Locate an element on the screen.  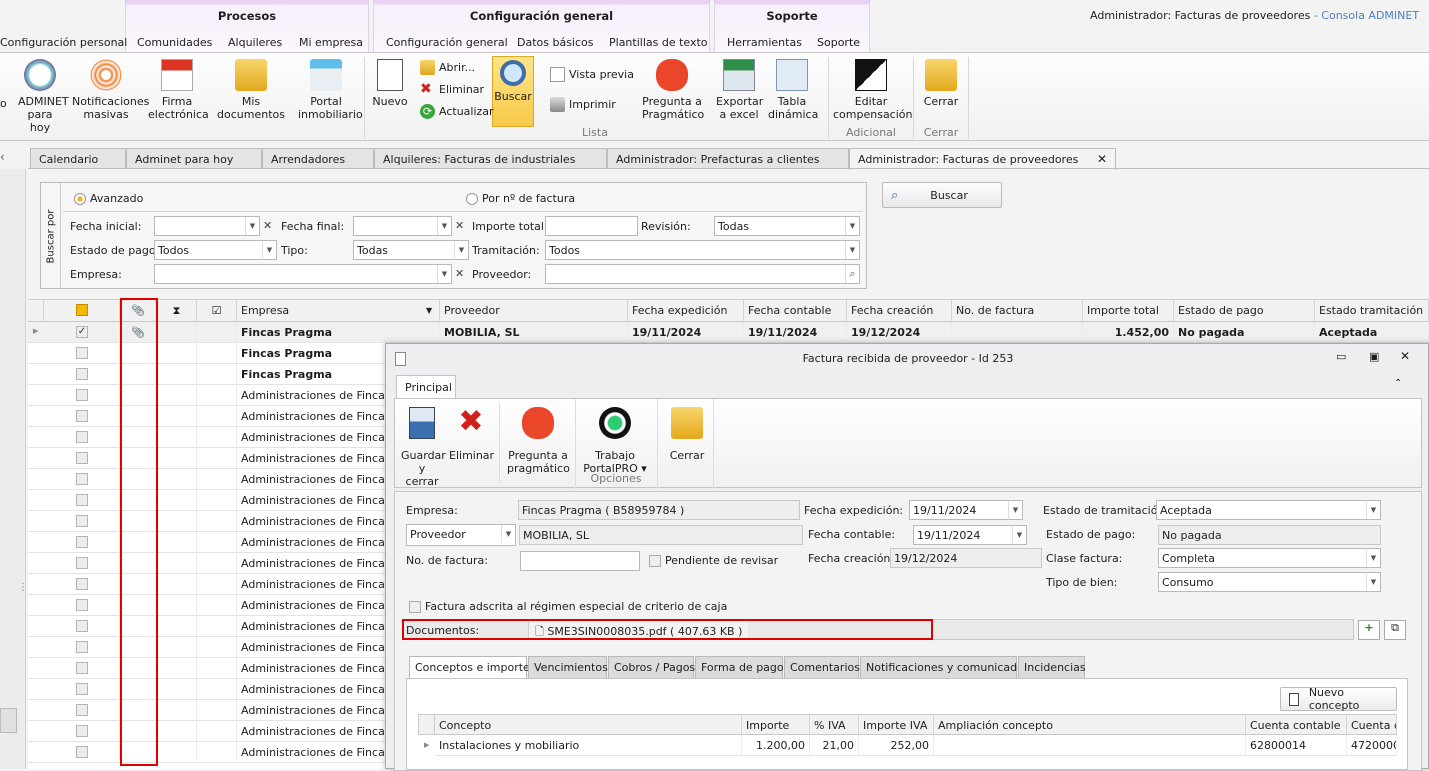
ribbon-button-buscar: Buscar is located at coordinates (513, 91).